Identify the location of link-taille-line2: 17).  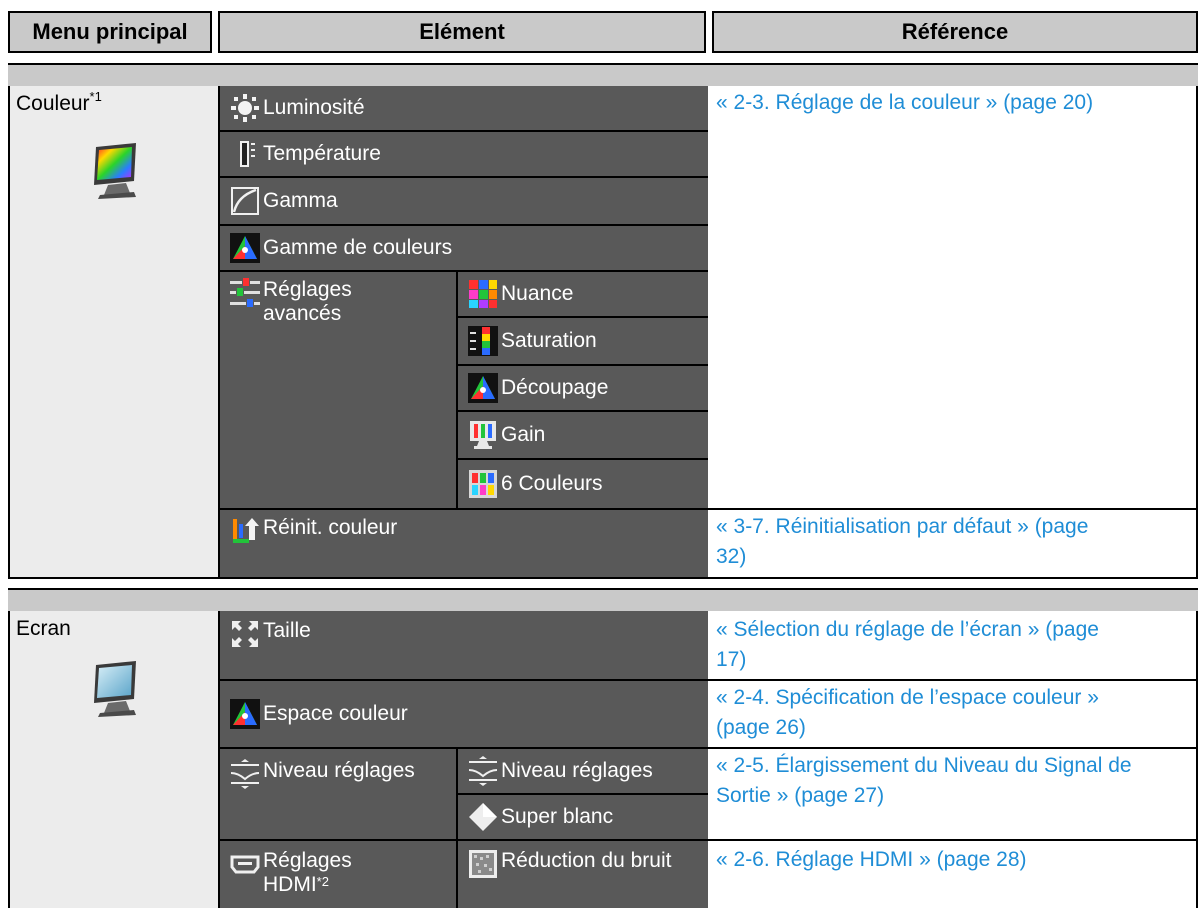
(953, 660).